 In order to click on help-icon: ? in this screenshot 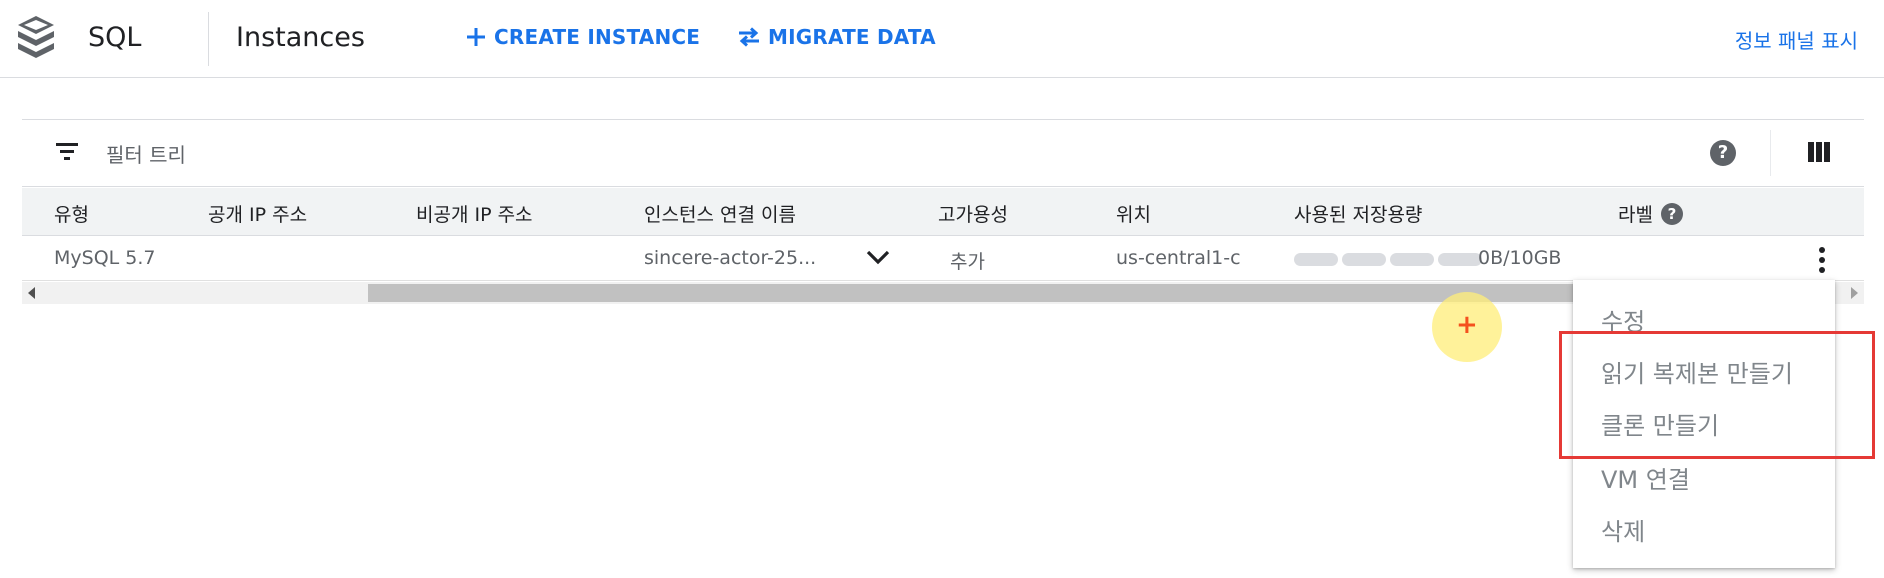, I will do `click(1723, 153)`.